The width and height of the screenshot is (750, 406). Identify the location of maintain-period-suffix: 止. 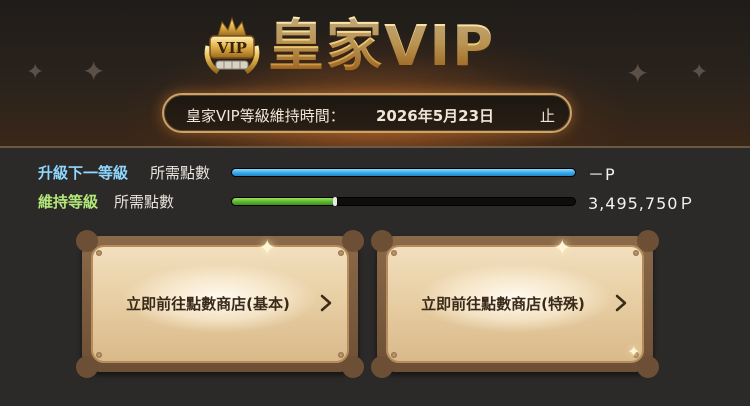
(548, 116).